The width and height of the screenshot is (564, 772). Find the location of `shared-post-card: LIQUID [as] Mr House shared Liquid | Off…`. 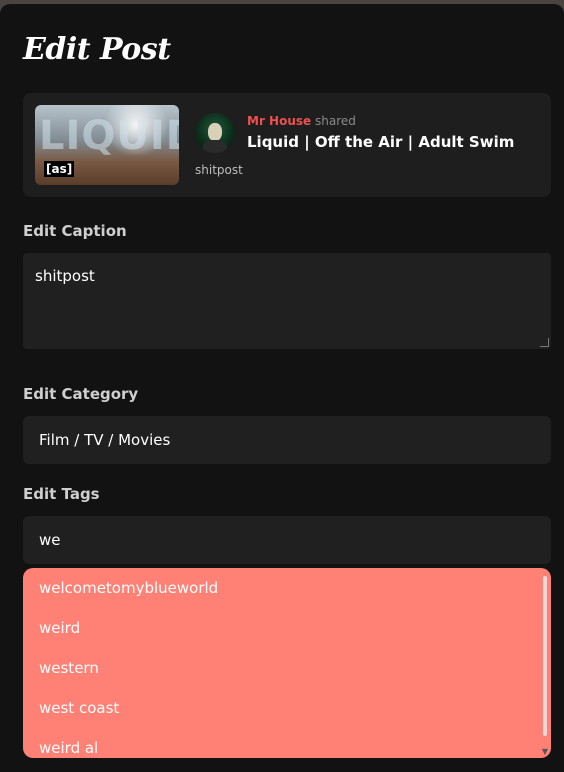

shared-post-card: LIQUID [as] Mr House shared Liquid | Off… is located at coordinates (287, 145).